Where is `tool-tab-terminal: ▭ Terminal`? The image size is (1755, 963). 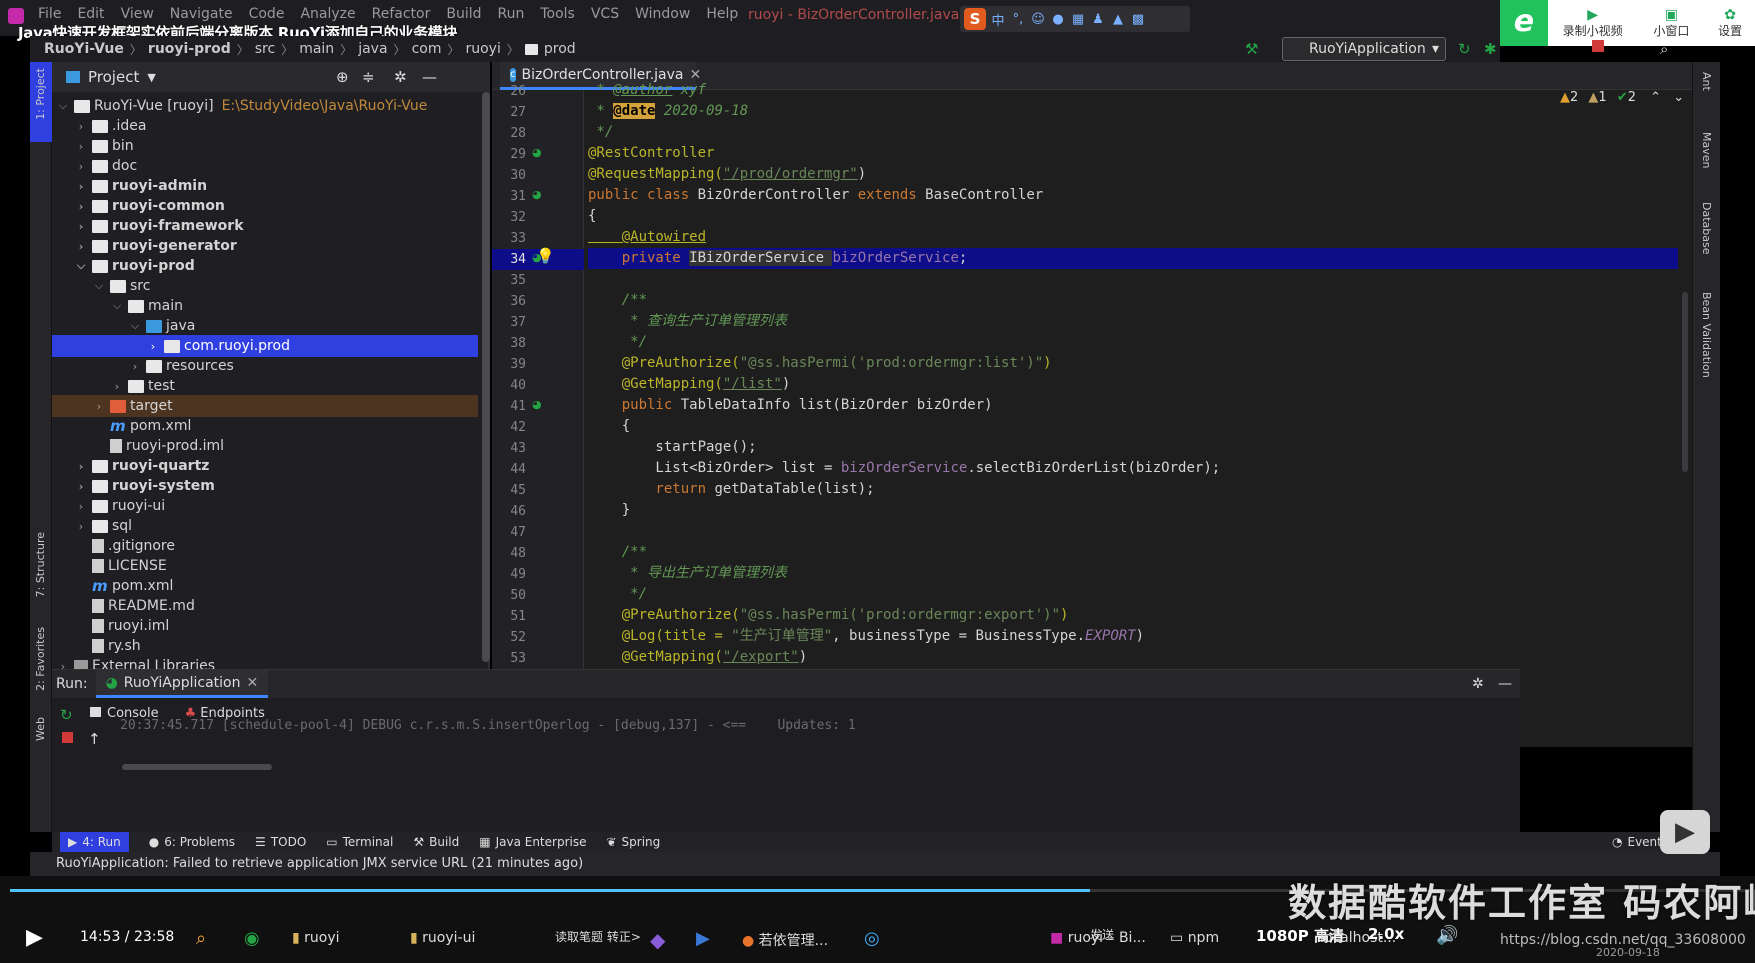
tool-tab-terminal: ▭ Terminal is located at coordinates (359, 842).